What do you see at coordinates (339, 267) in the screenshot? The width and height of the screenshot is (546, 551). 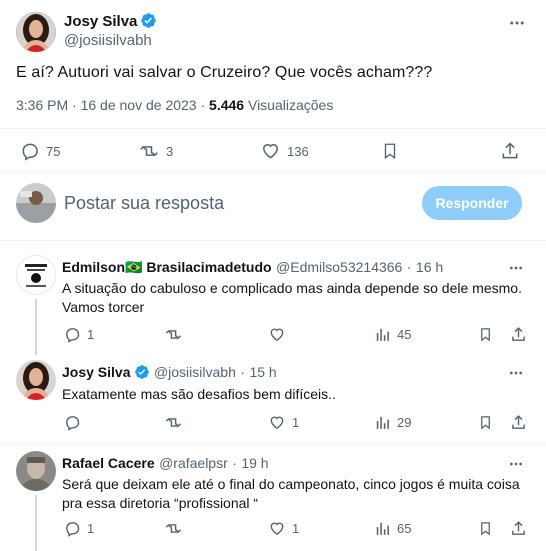 I see `reply-author-handle: @Edmilso53214366` at bounding box center [339, 267].